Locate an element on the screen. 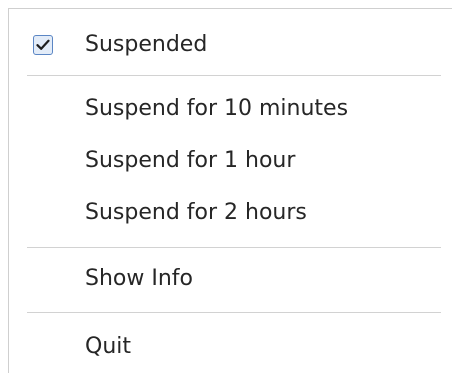 The height and width of the screenshot is (373, 452). suspended-checkbox is located at coordinates (43, 45).